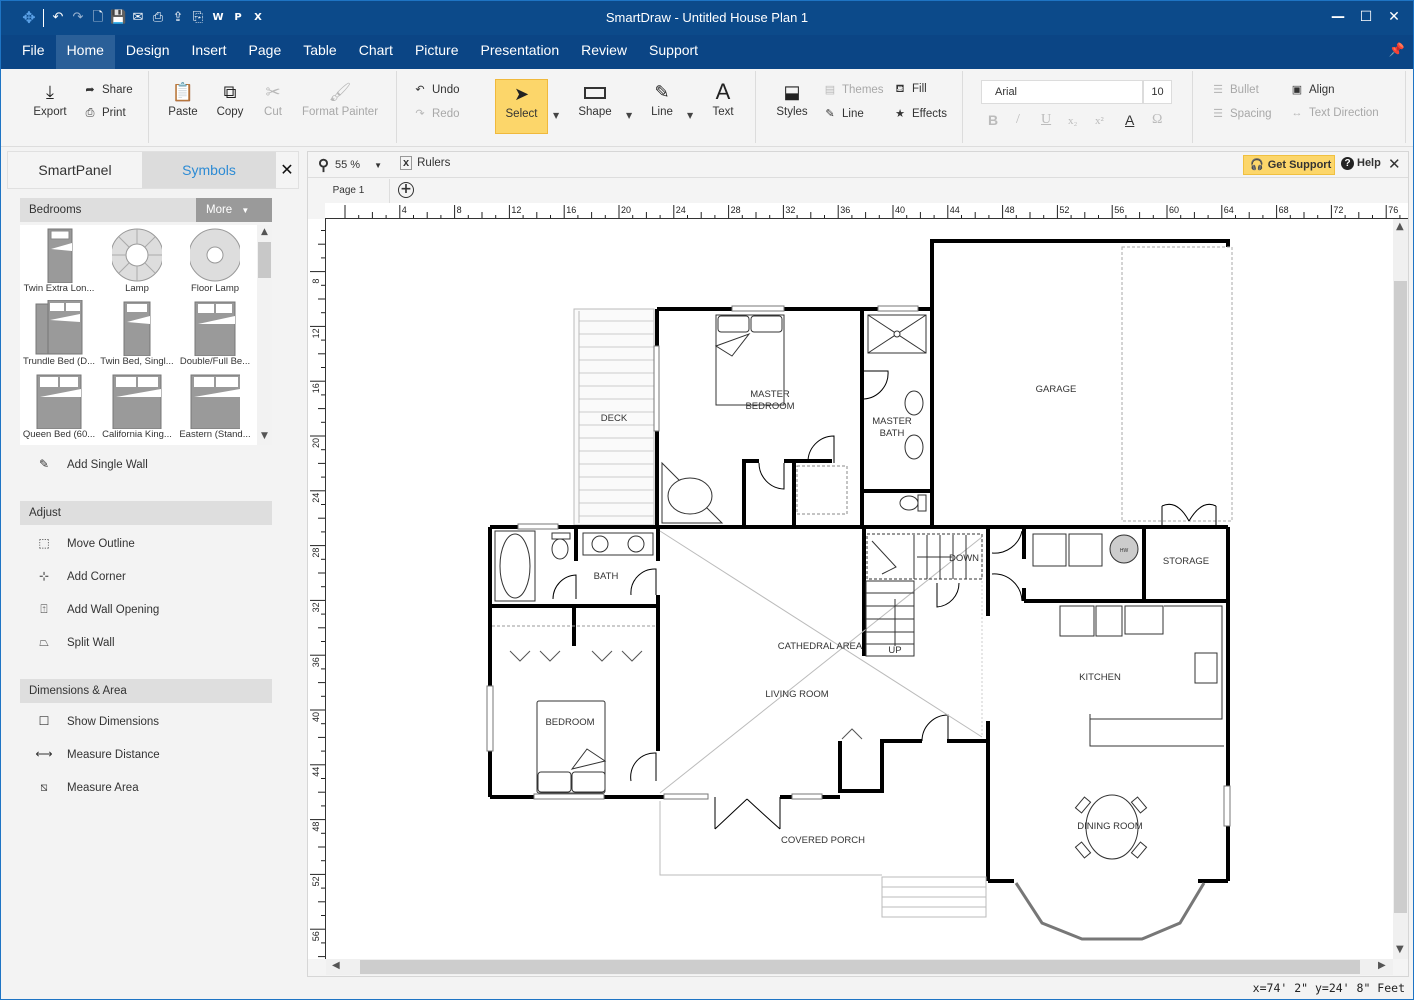  What do you see at coordinates (316, 333) in the screenshot?
I see `ruler-label: 12` at bounding box center [316, 333].